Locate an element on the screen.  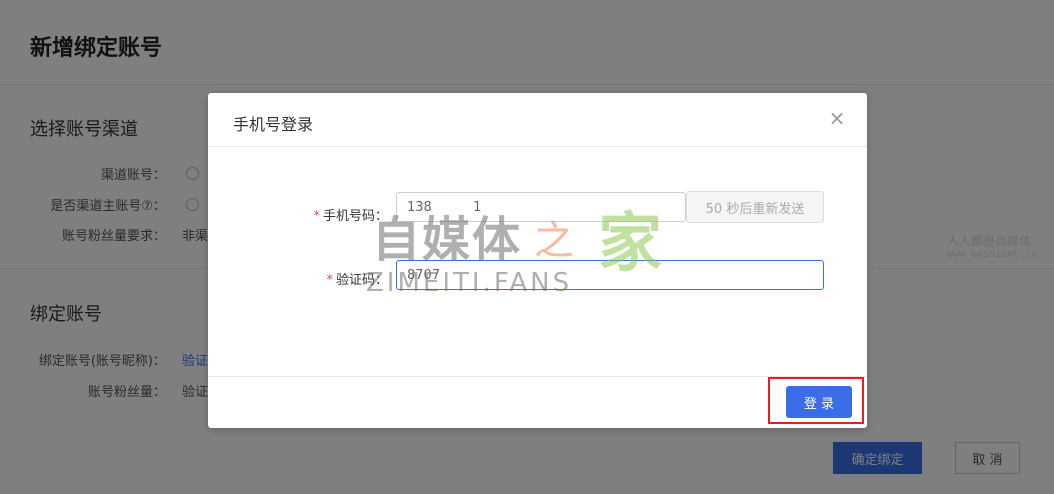
modal-divider is located at coordinates (537, 146).